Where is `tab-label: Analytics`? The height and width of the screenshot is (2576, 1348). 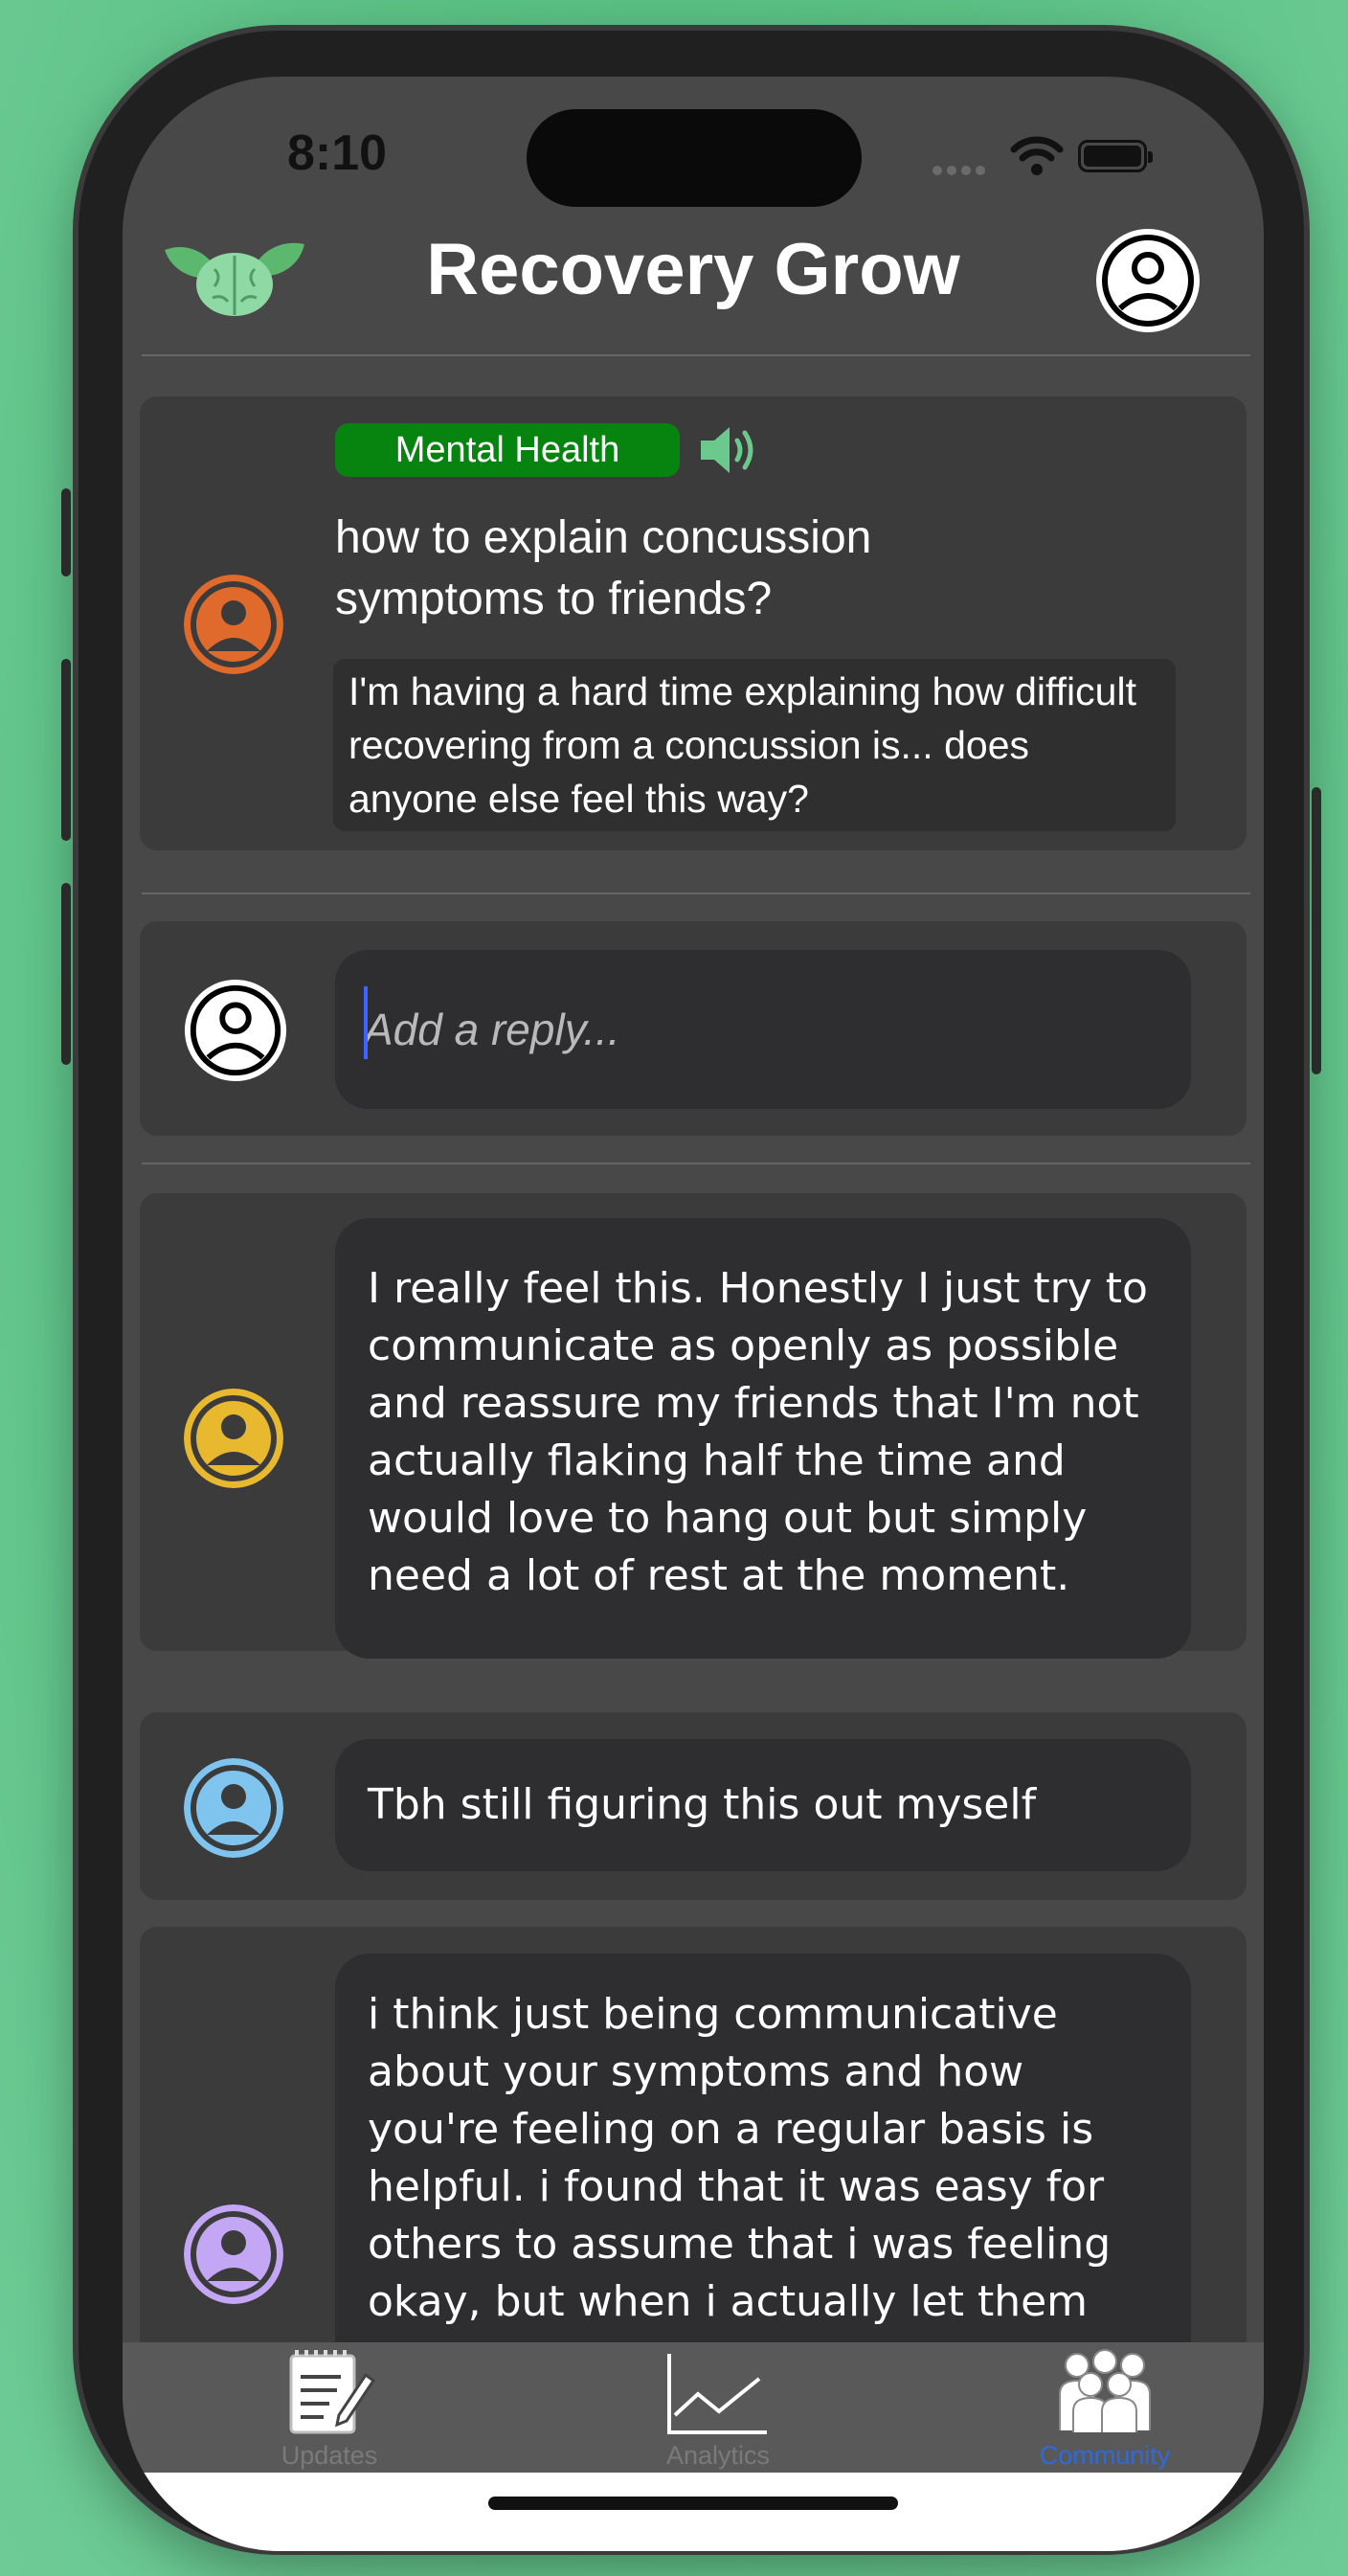 tab-label: Analytics is located at coordinates (718, 2455).